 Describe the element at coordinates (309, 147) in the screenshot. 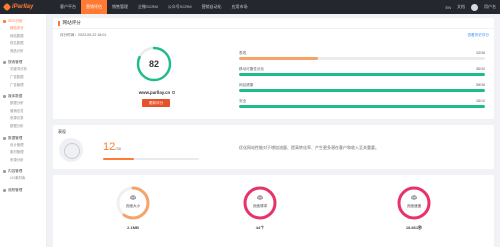

I see `performance-description: 优化网站性能对于增加流量、提高转化率、产生更多潜在客户和收入至关重要。` at that location.